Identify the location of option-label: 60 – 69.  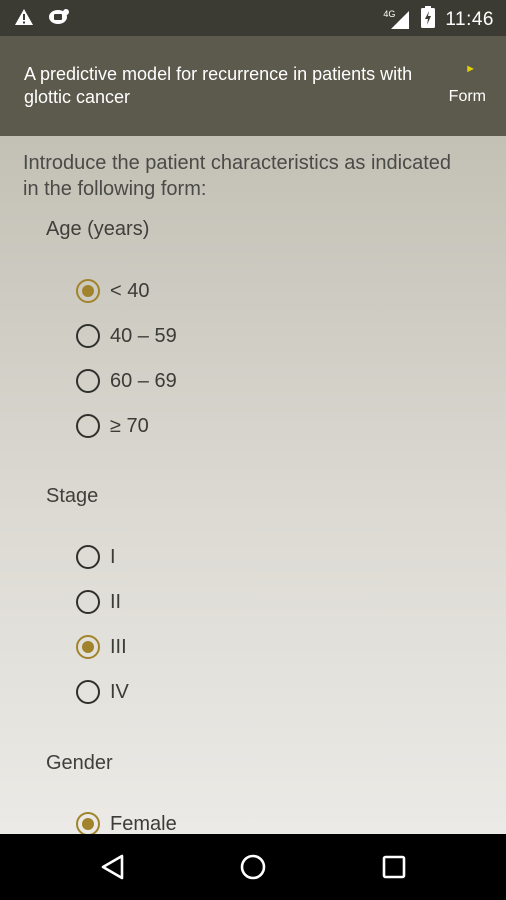
(143, 380).